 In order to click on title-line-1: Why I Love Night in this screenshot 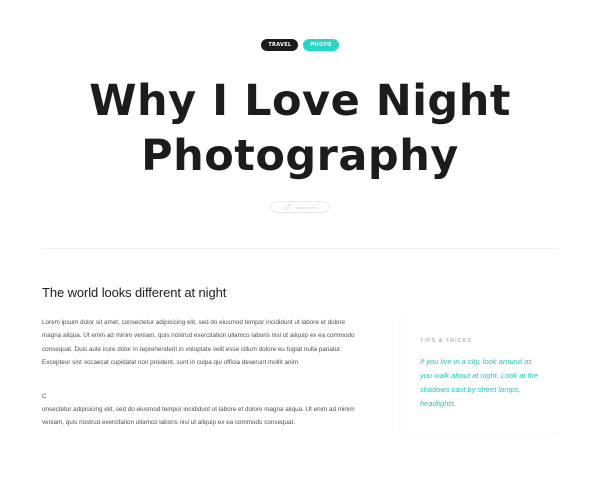, I will do `click(300, 101)`.